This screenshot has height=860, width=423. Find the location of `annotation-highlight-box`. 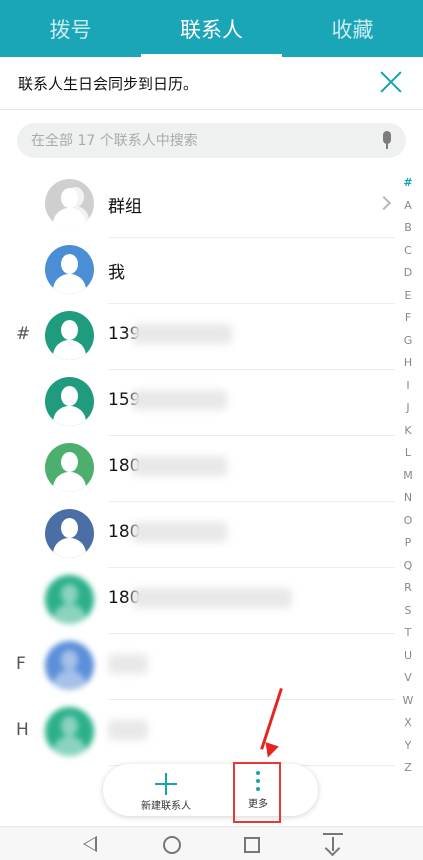

annotation-highlight-box is located at coordinates (257, 792).